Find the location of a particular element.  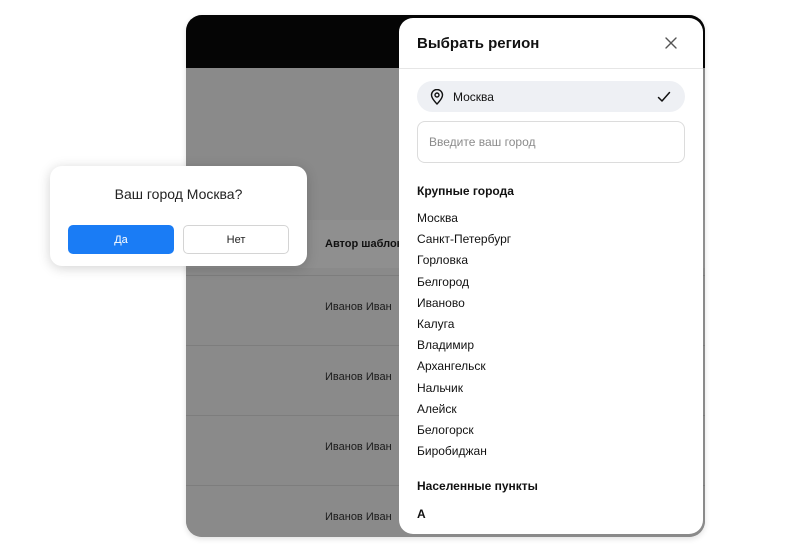

column-header-author: Автор шаблона is located at coordinates (367, 244).